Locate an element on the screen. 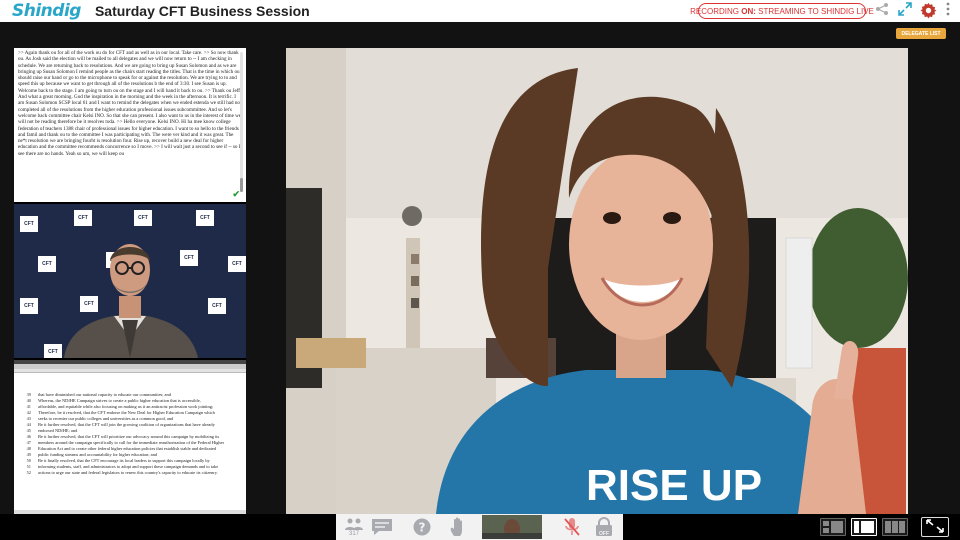 The width and height of the screenshot is (960, 540). layout-sidebar-button is located at coordinates (833, 527).